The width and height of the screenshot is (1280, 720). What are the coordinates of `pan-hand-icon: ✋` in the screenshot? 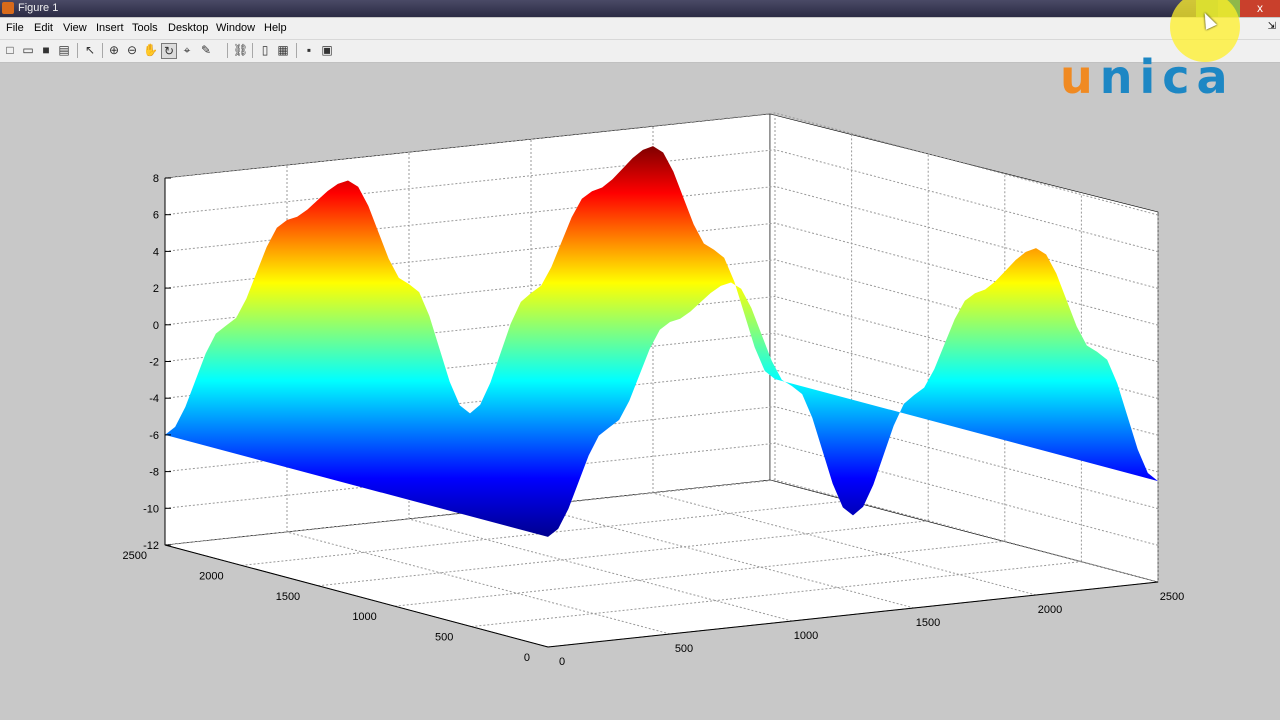 It's located at (150, 50).